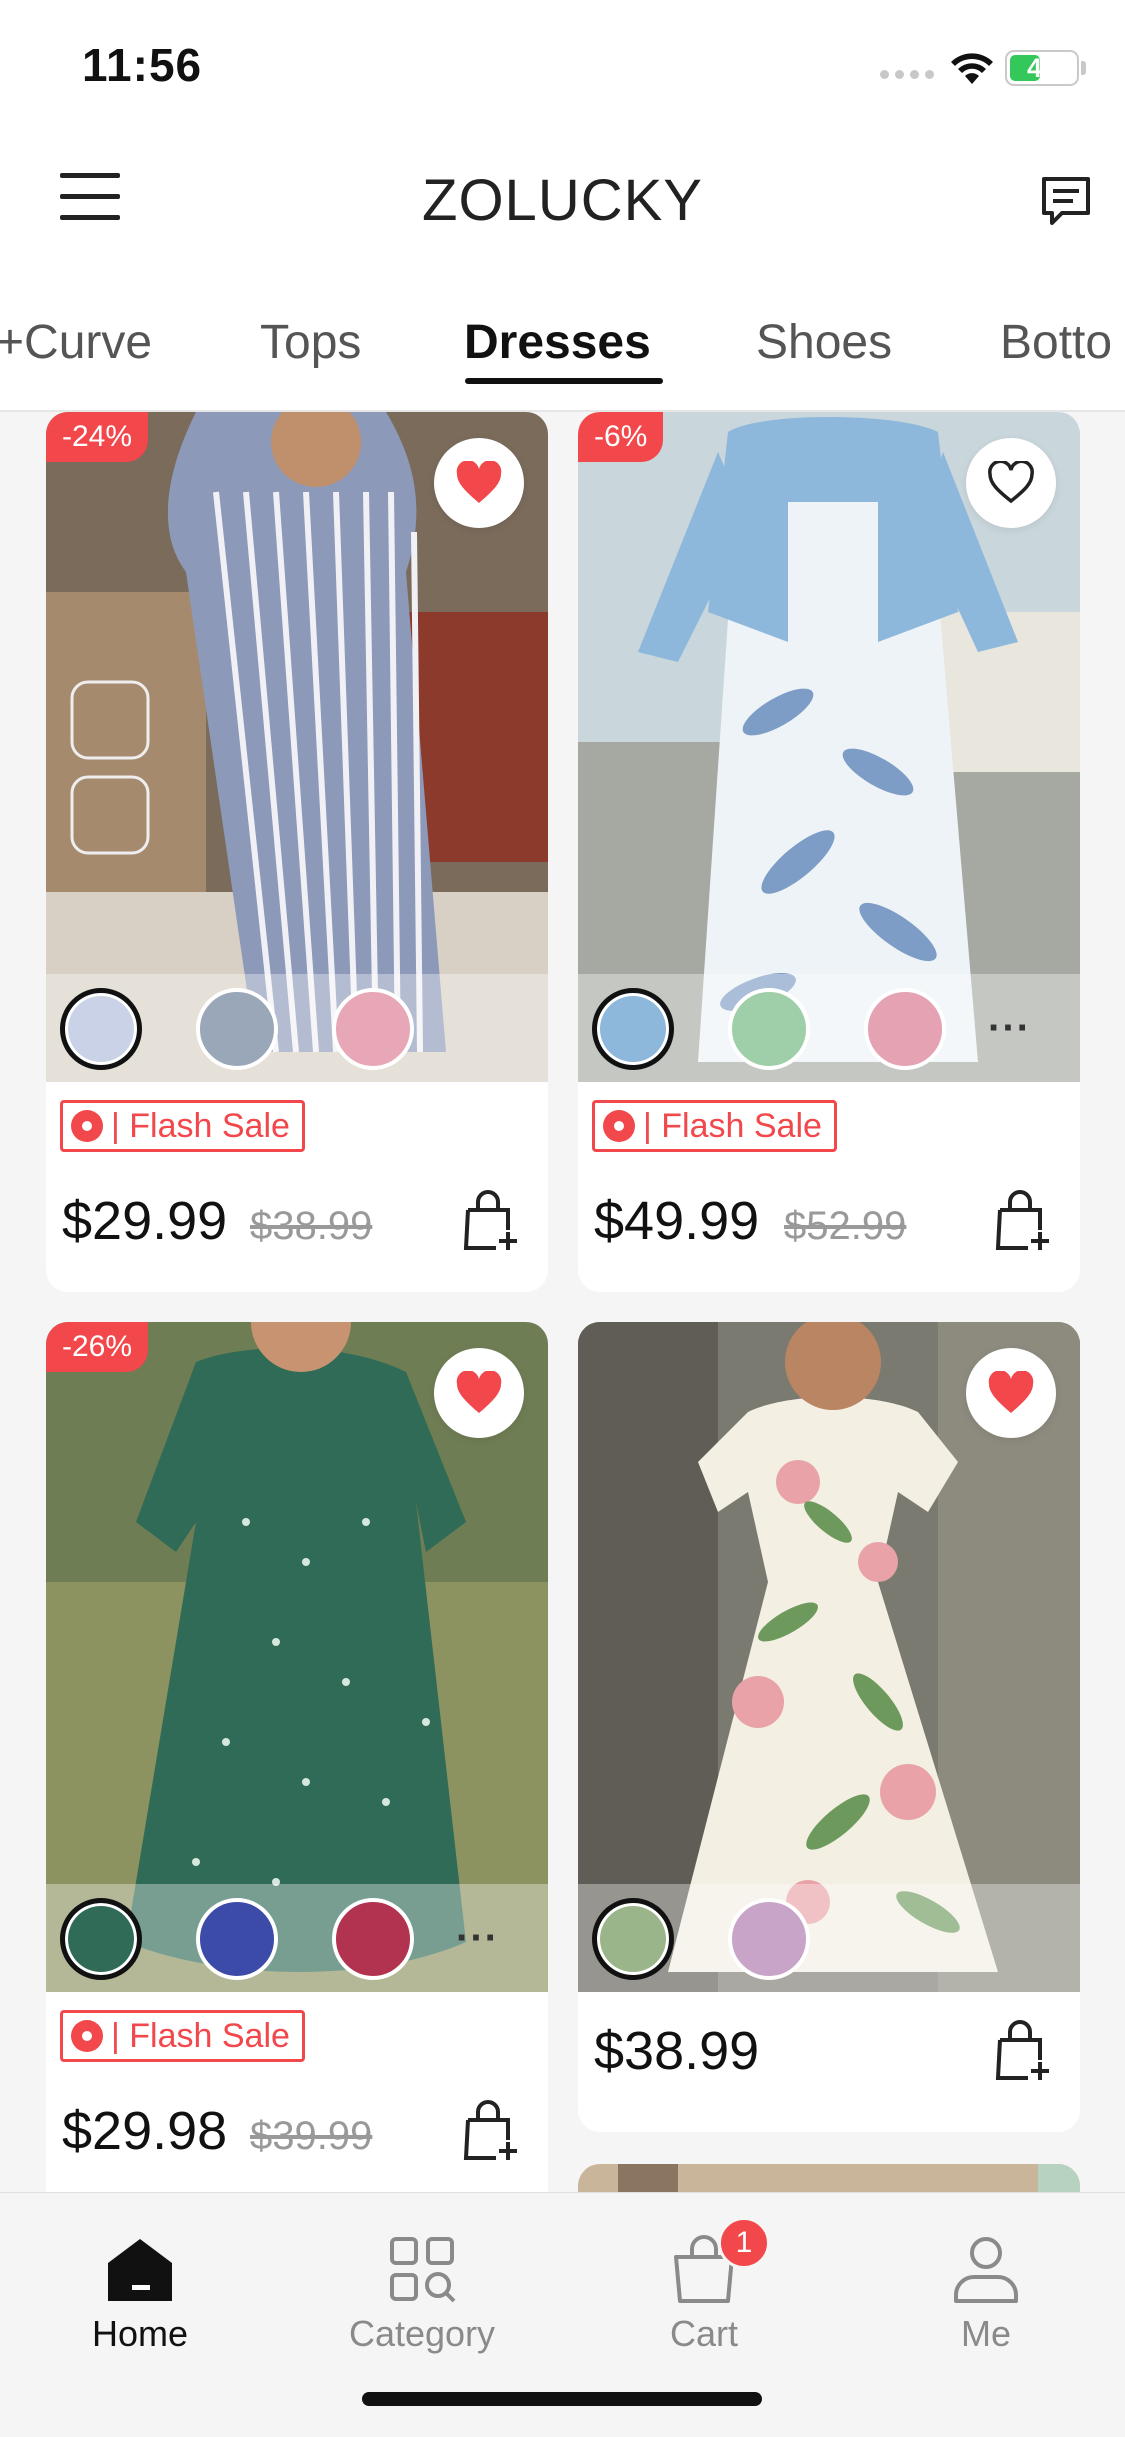 The image size is (1125, 2437). What do you see at coordinates (972, 68) in the screenshot?
I see `wifi-icon` at bounding box center [972, 68].